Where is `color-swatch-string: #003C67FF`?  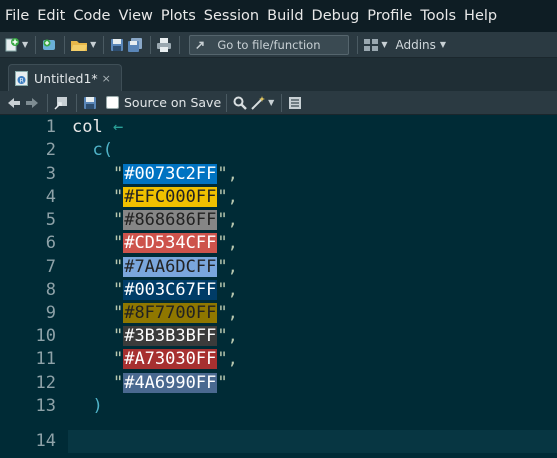 color-swatch-string: #003C67FF is located at coordinates (170, 290).